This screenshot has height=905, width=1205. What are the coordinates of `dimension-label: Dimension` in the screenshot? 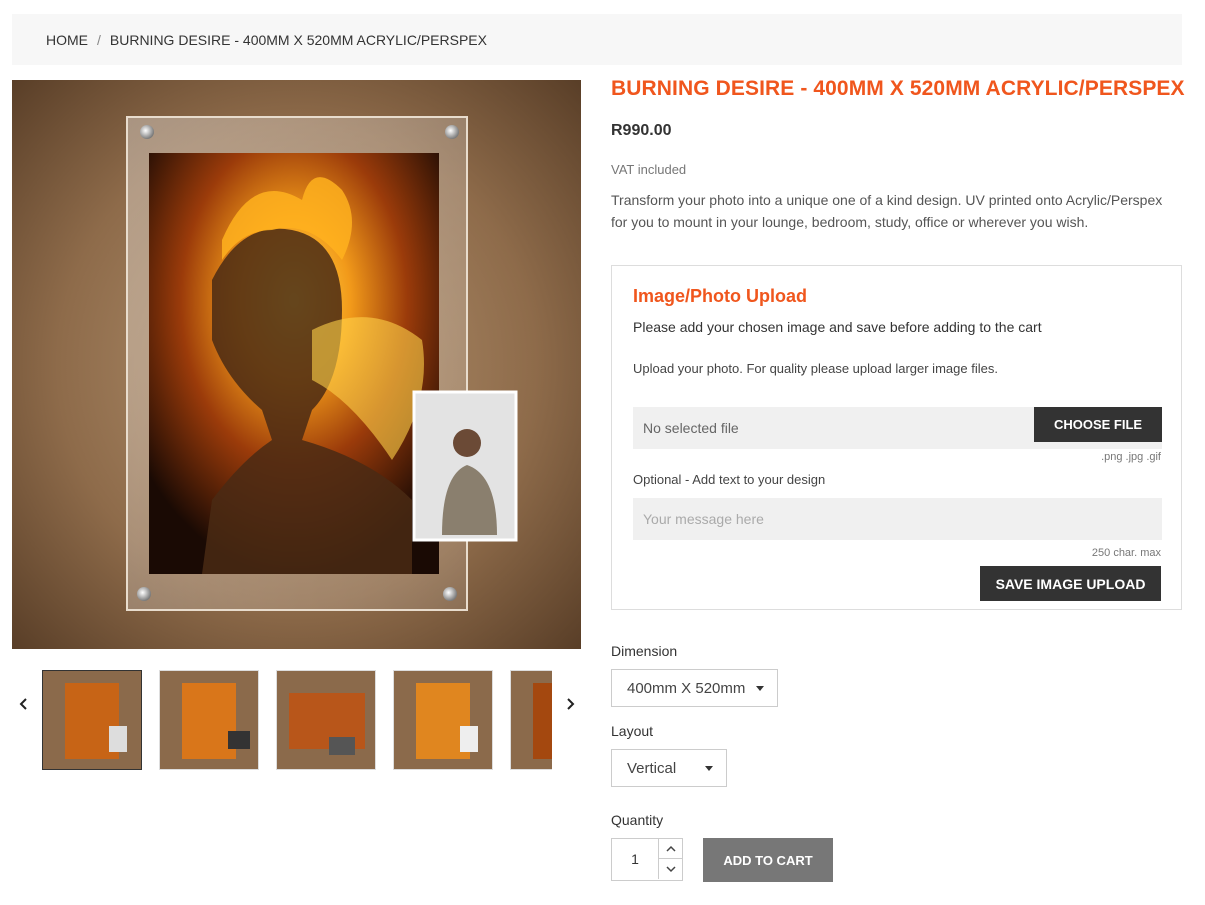 It's located at (644, 651).